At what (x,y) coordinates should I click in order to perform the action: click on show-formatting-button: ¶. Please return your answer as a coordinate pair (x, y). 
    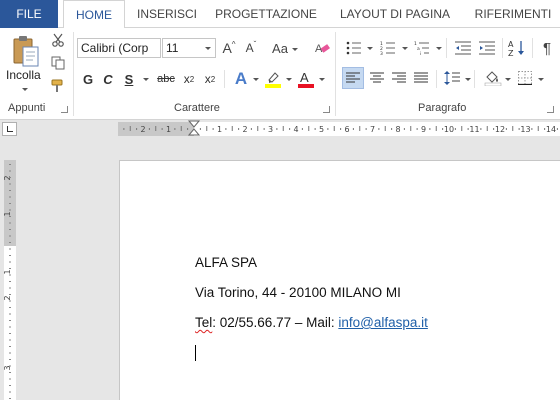
    Looking at the image, I should click on (547, 48).